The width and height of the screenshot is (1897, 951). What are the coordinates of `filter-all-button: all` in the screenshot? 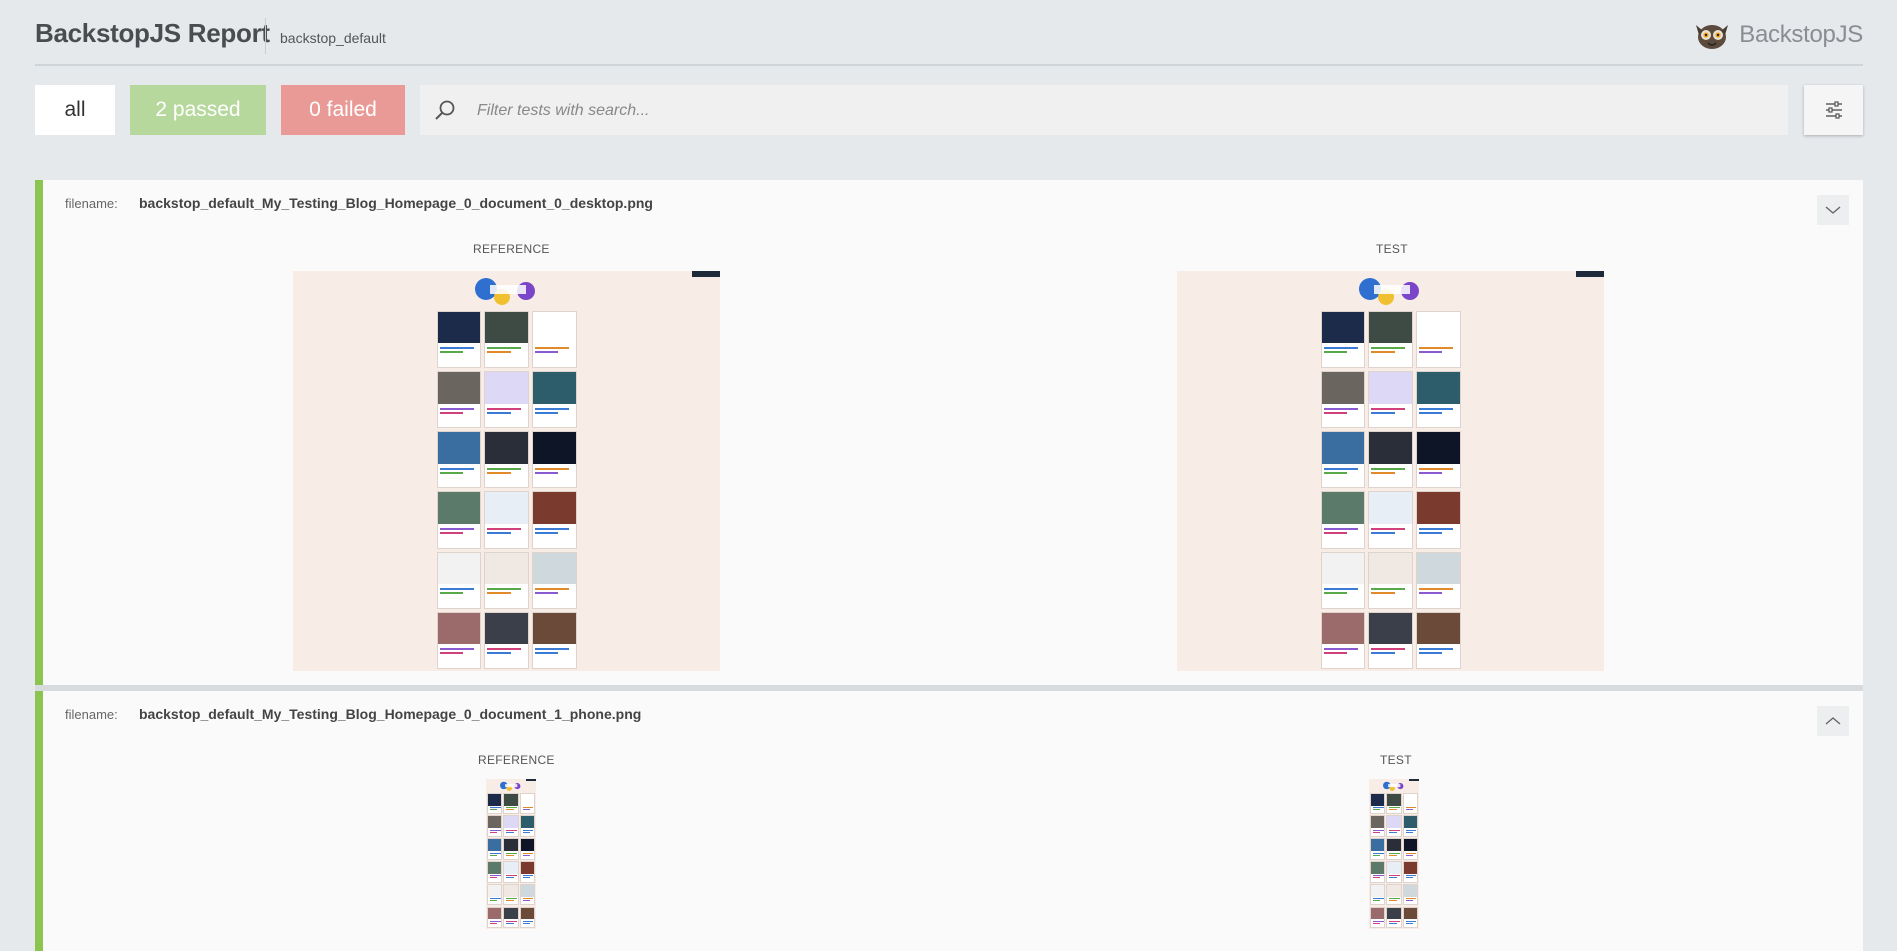 It's located at (75, 110).